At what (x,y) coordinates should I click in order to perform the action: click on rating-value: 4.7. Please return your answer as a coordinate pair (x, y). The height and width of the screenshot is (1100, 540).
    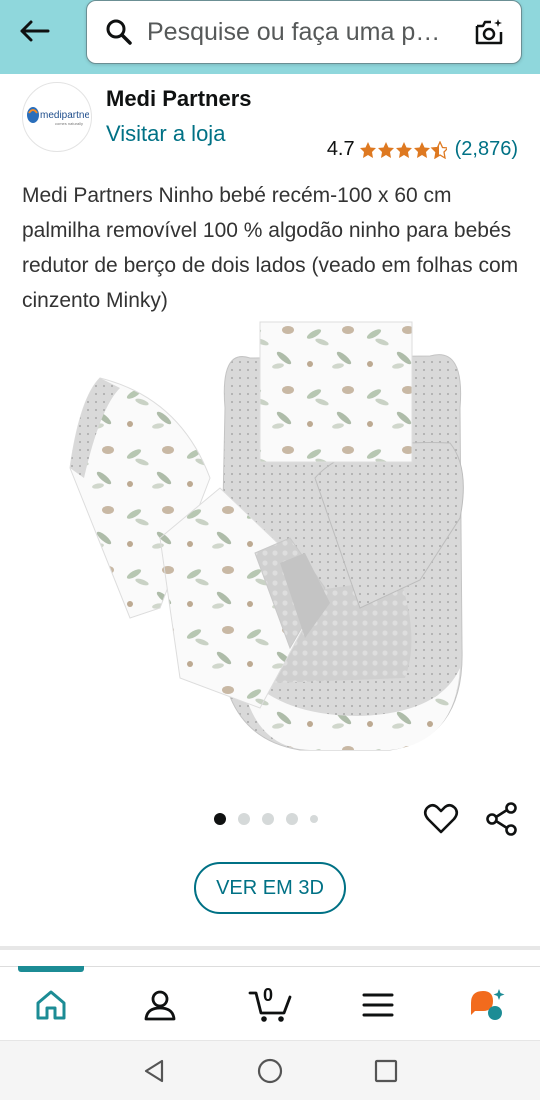
    Looking at the image, I should click on (340, 149).